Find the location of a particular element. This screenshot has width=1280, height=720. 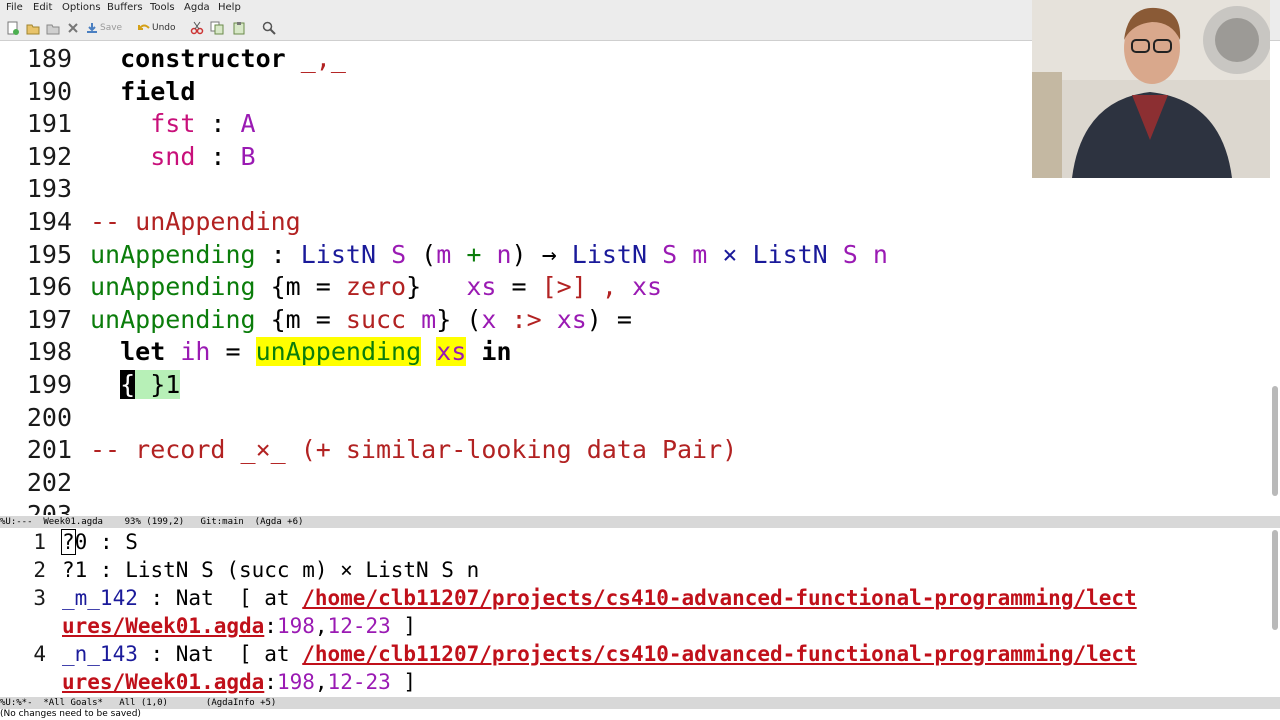

line-number: 195 is located at coordinates (49, 254).